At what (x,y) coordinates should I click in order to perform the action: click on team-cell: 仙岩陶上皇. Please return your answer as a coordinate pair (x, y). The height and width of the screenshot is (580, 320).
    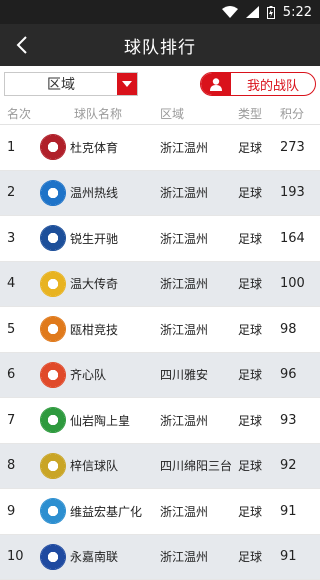
    Looking at the image, I should click on (98, 420).